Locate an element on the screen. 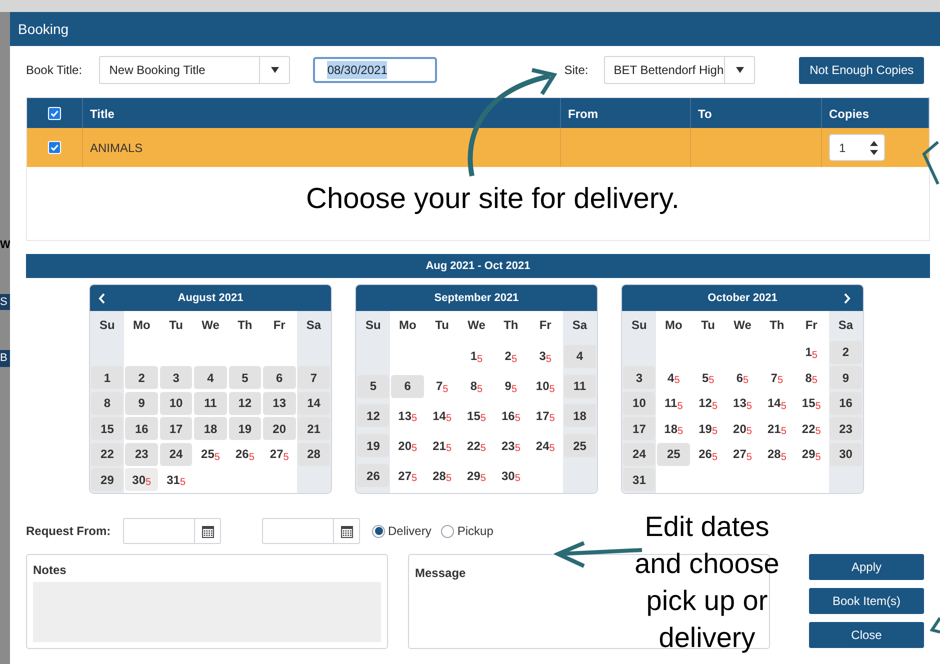 Image resolution: width=940 pixels, height=664 pixels. background-fragment: W is located at coordinates (5, 245).